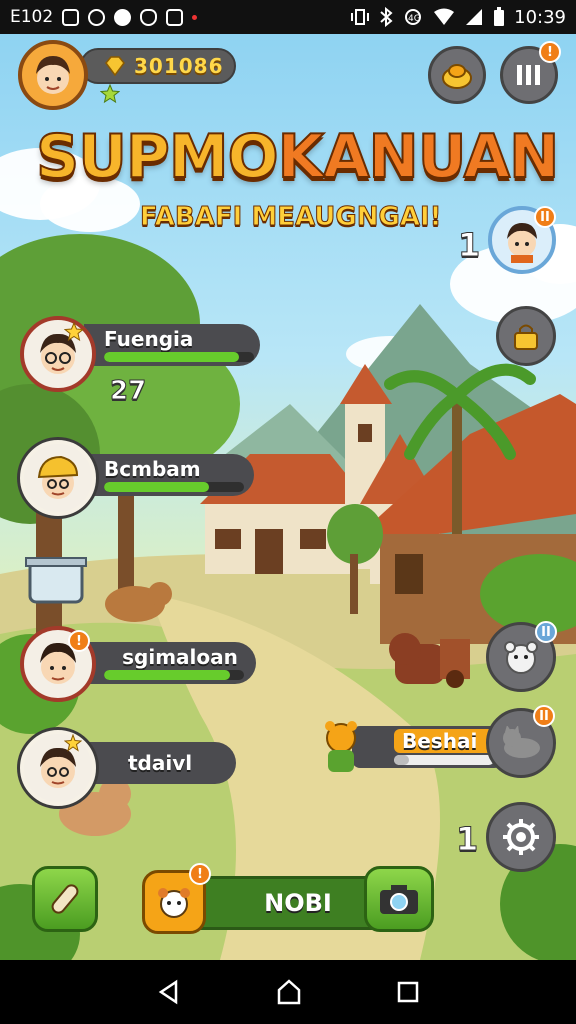 The height and width of the screenshot is (1024, 576). I want to click on helper-avatar: II, so click(522, 240).